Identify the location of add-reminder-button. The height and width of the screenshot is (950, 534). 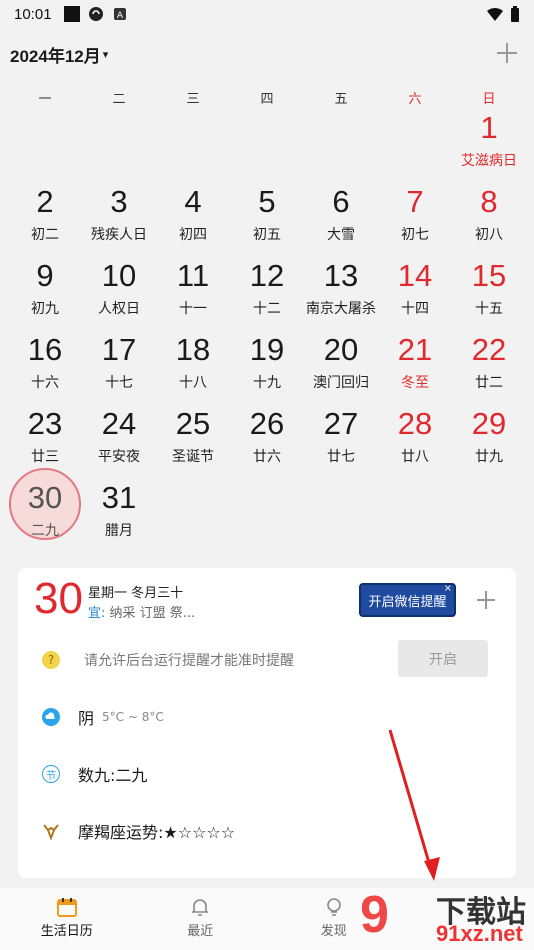
(486, 600).